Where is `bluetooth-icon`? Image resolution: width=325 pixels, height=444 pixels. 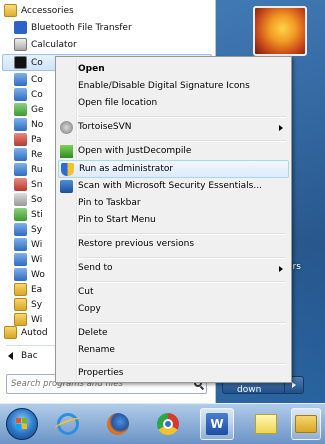
bluetooth-icon is located at coordinates (20, 27).